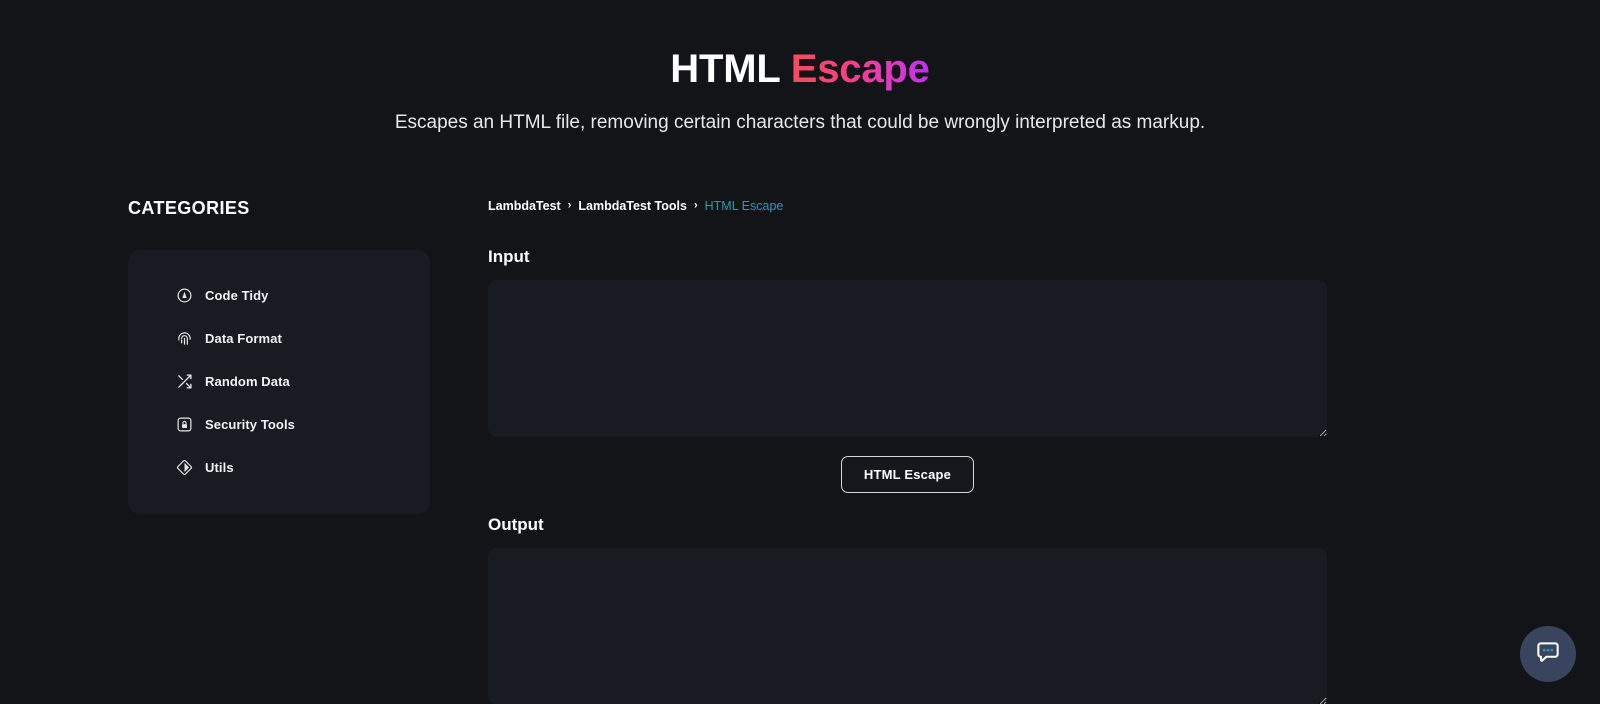  I want to click on breadcrumb-item-current: HTML Escape, so click(744, 206).